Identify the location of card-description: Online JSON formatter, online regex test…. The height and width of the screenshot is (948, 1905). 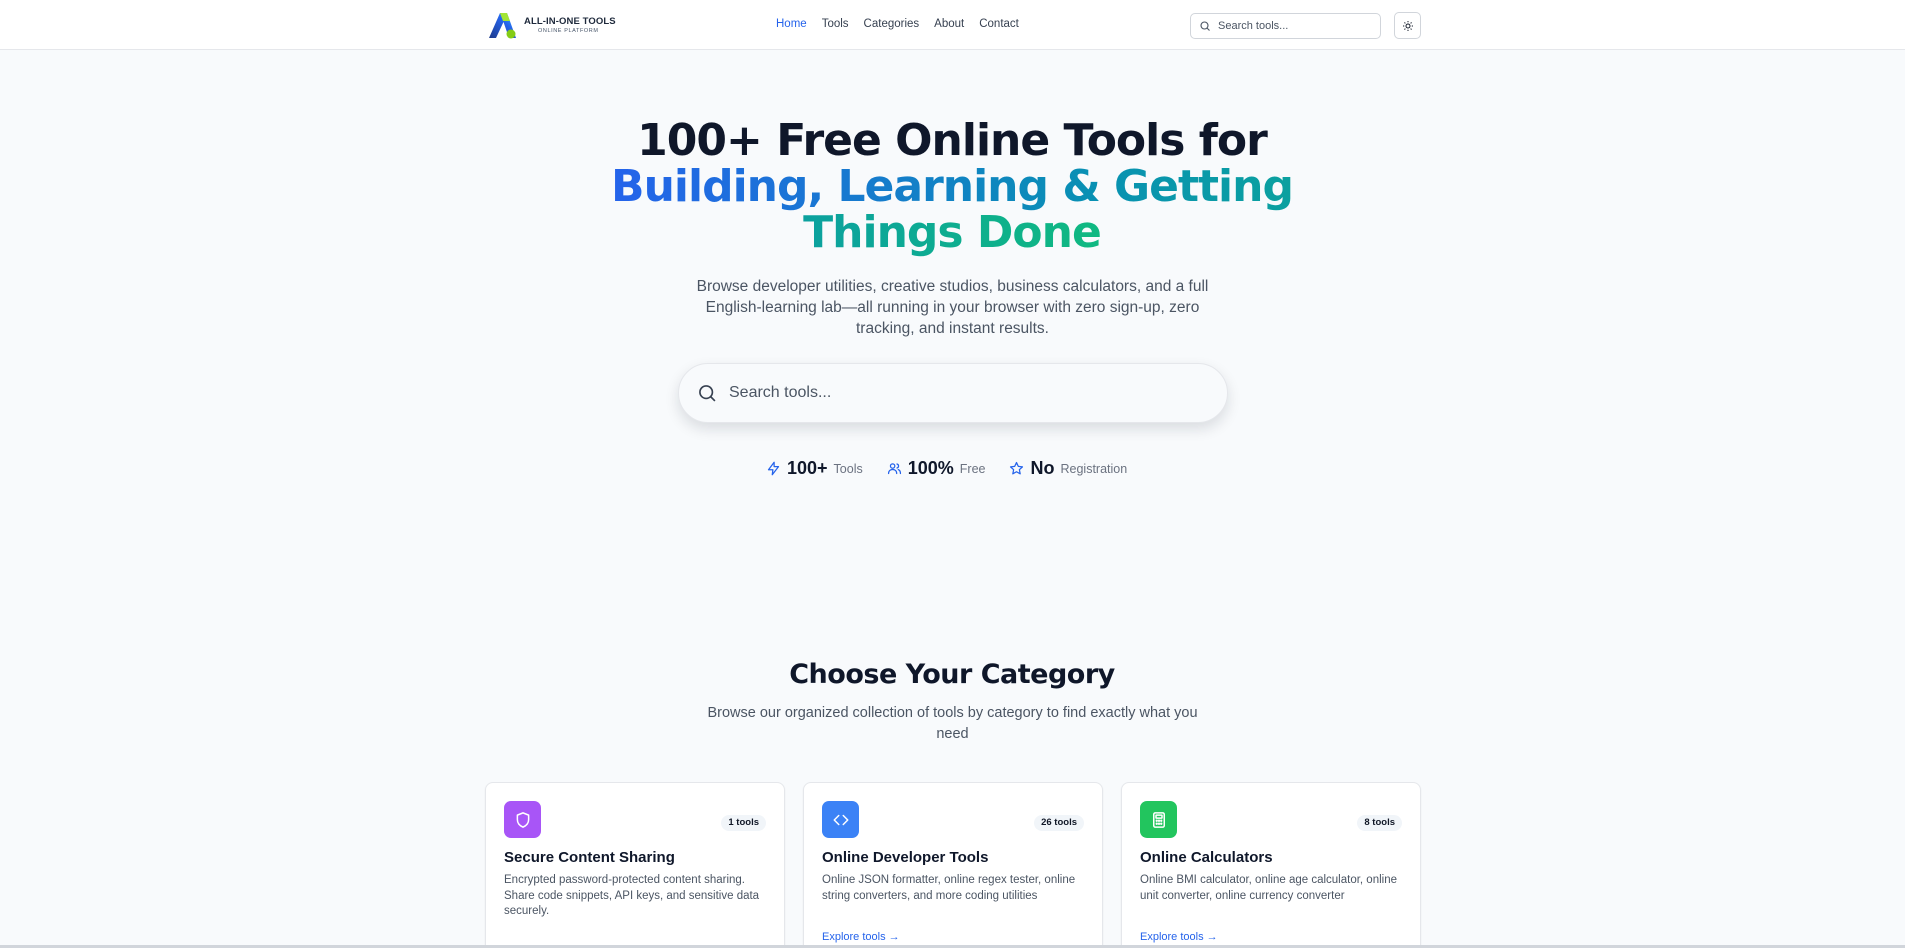
(949, 888).